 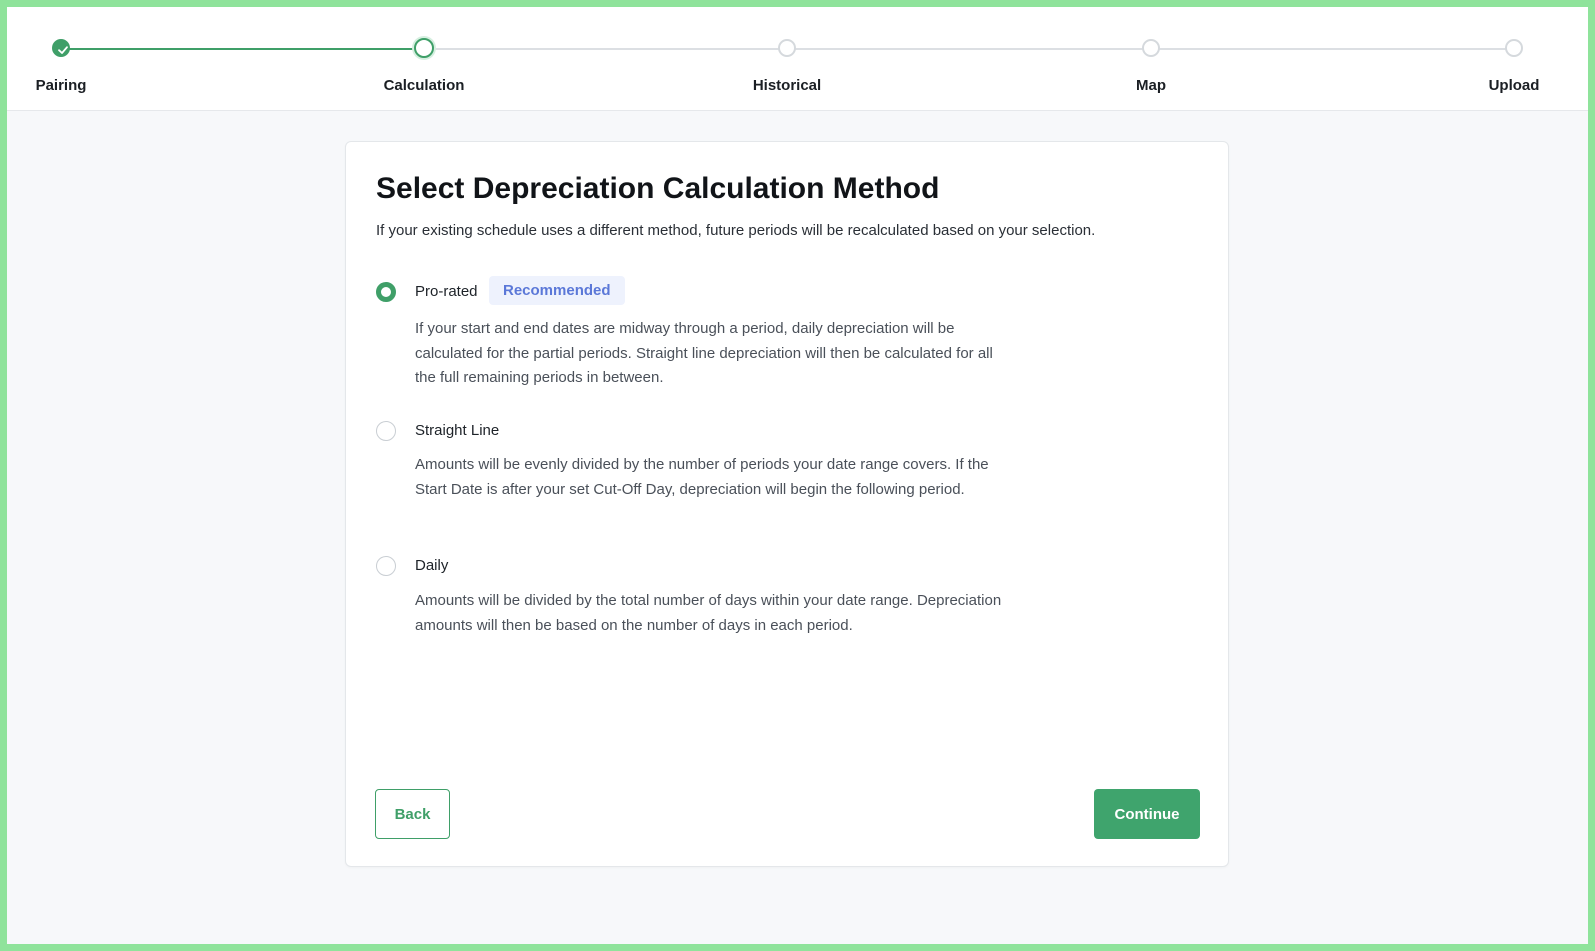 What do you see at coordinates (1147, 814) in the screenshot?
I see `continue-button: Continue` at bounding box center [1147, 814].